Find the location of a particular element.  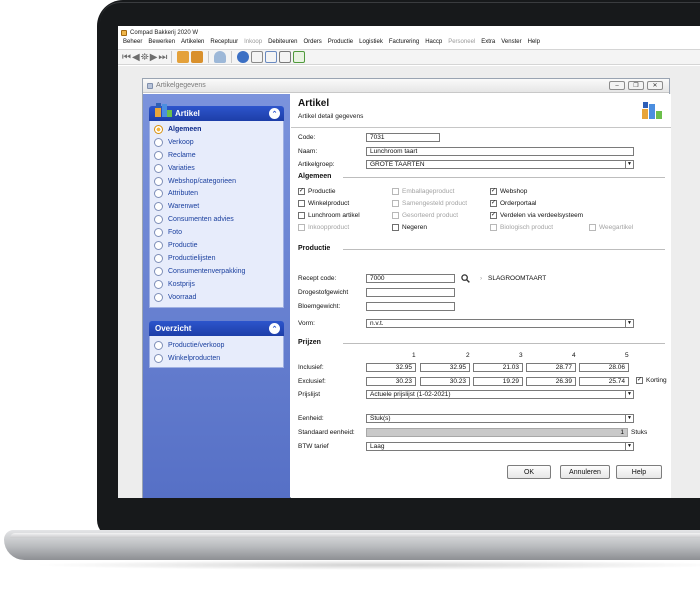

nav-item-reclame: Reclame is located at coordinates (216, 155).